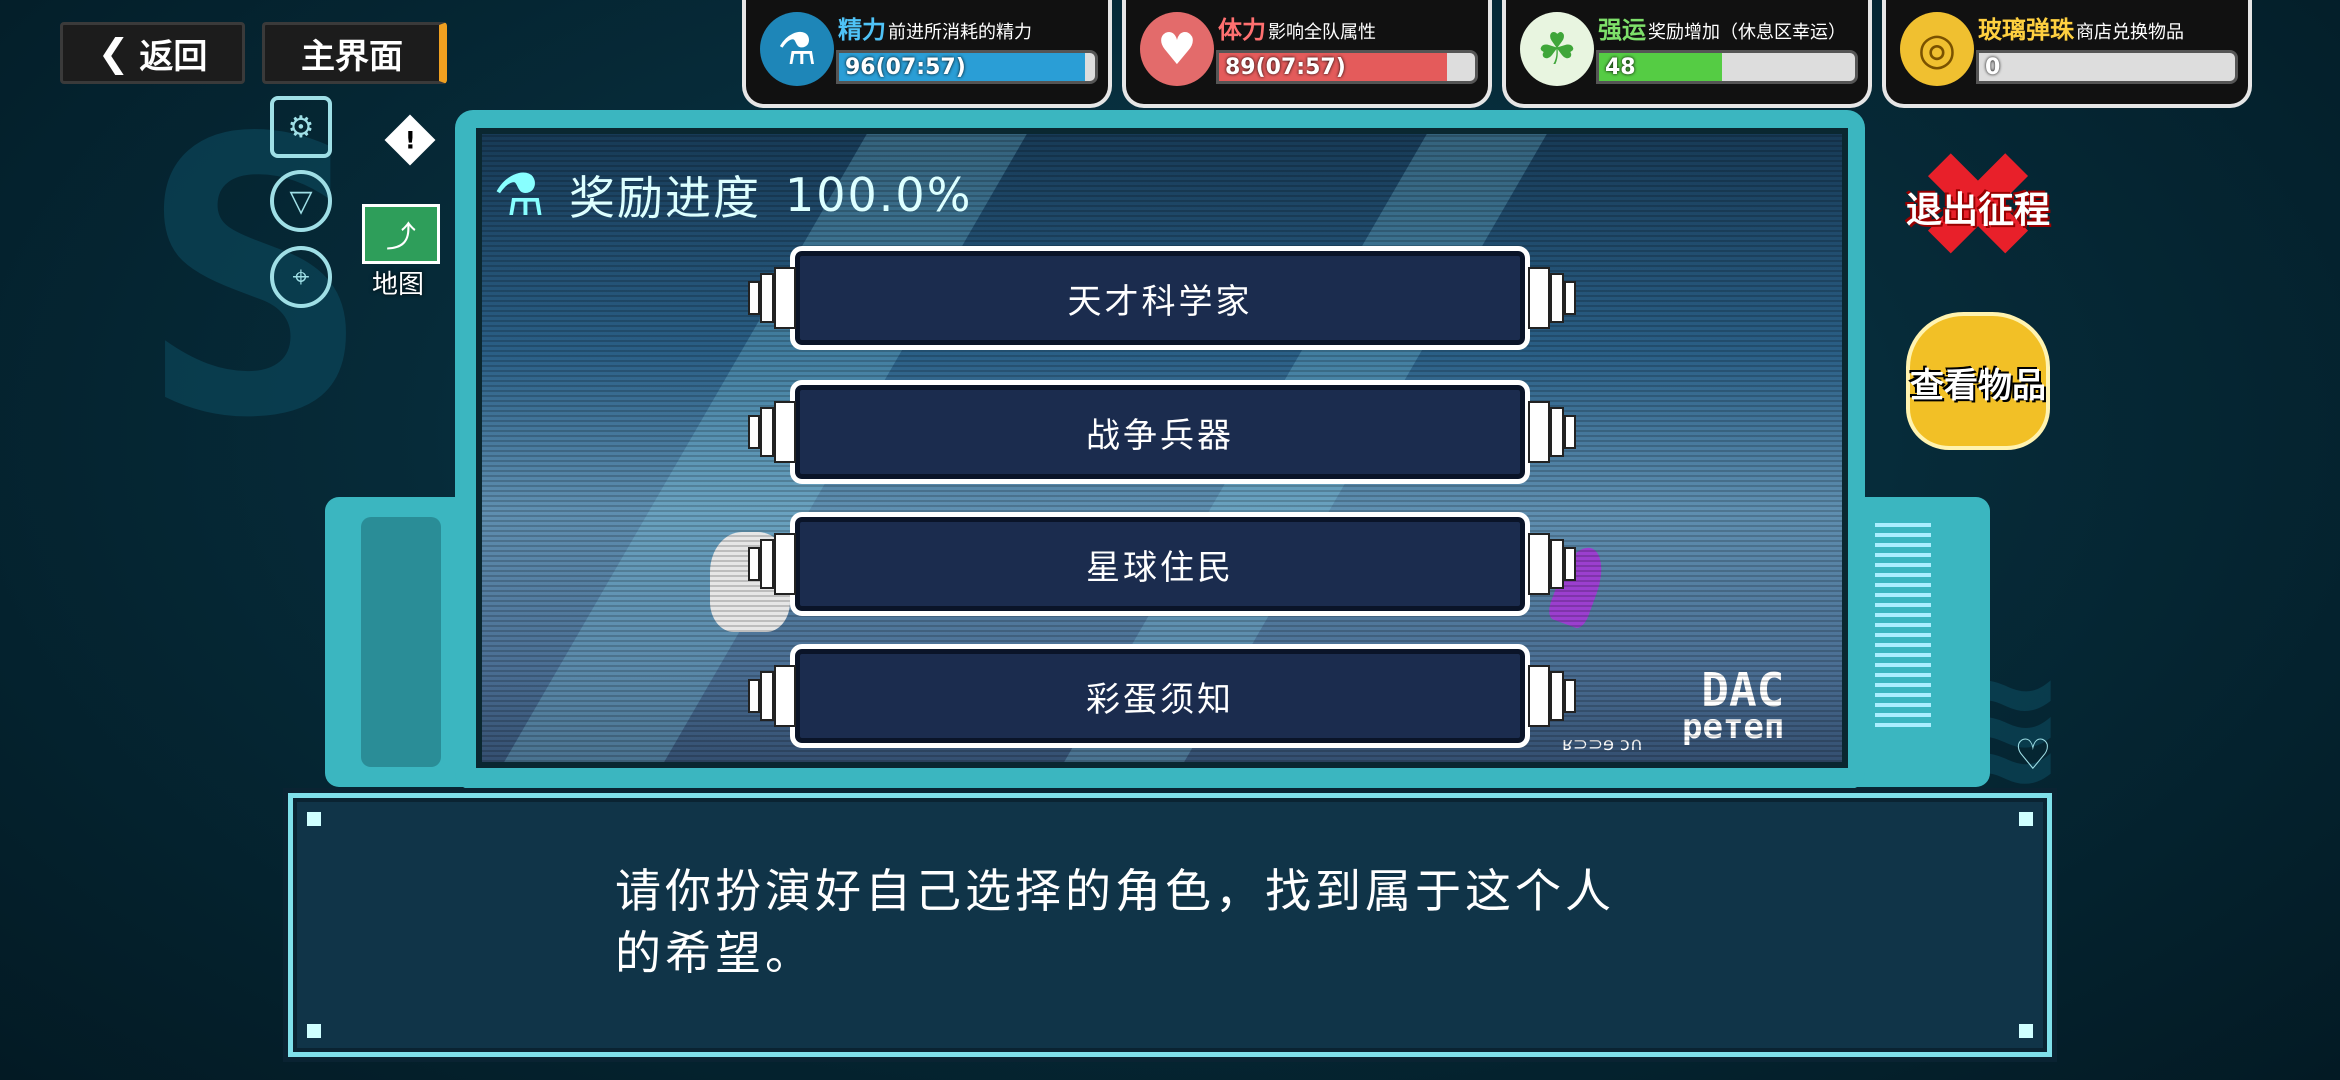  I want to click on resource-bar: 89(07:57), so click(1347, 67).